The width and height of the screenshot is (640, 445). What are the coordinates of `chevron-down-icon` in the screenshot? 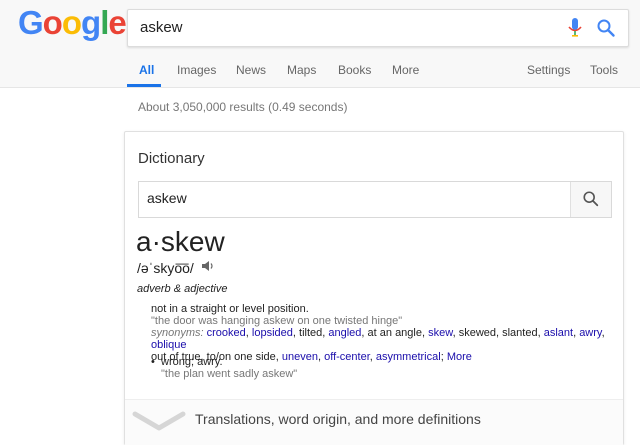 It's located at (159, 421).